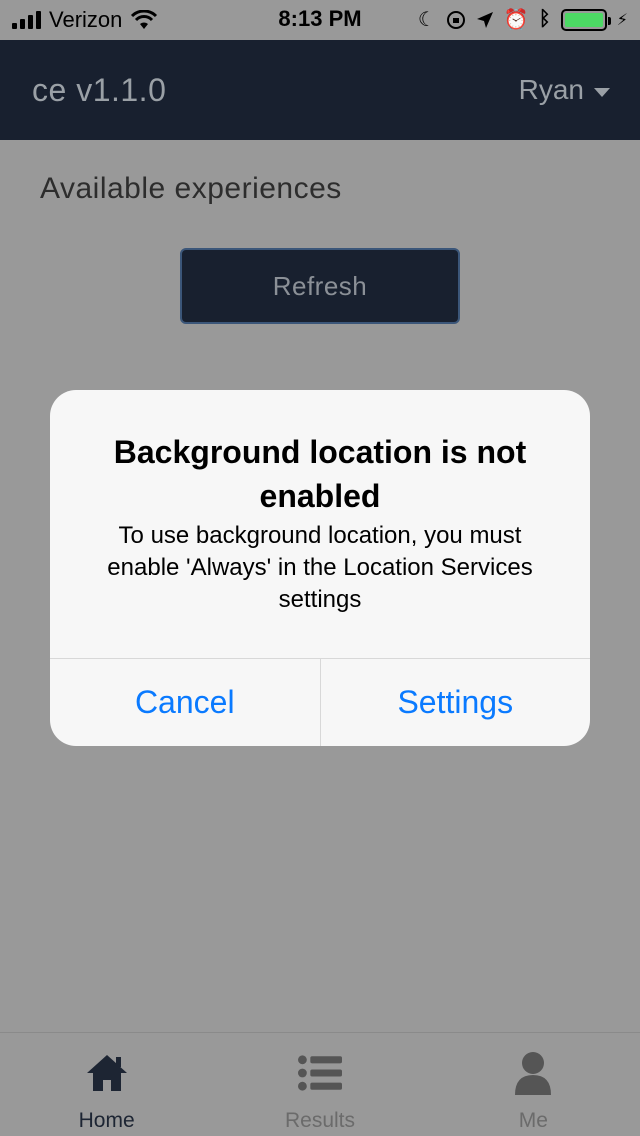 This screenshot has height=1136, width=640. I want to click on settings-button: Settings, so click(455, 702).